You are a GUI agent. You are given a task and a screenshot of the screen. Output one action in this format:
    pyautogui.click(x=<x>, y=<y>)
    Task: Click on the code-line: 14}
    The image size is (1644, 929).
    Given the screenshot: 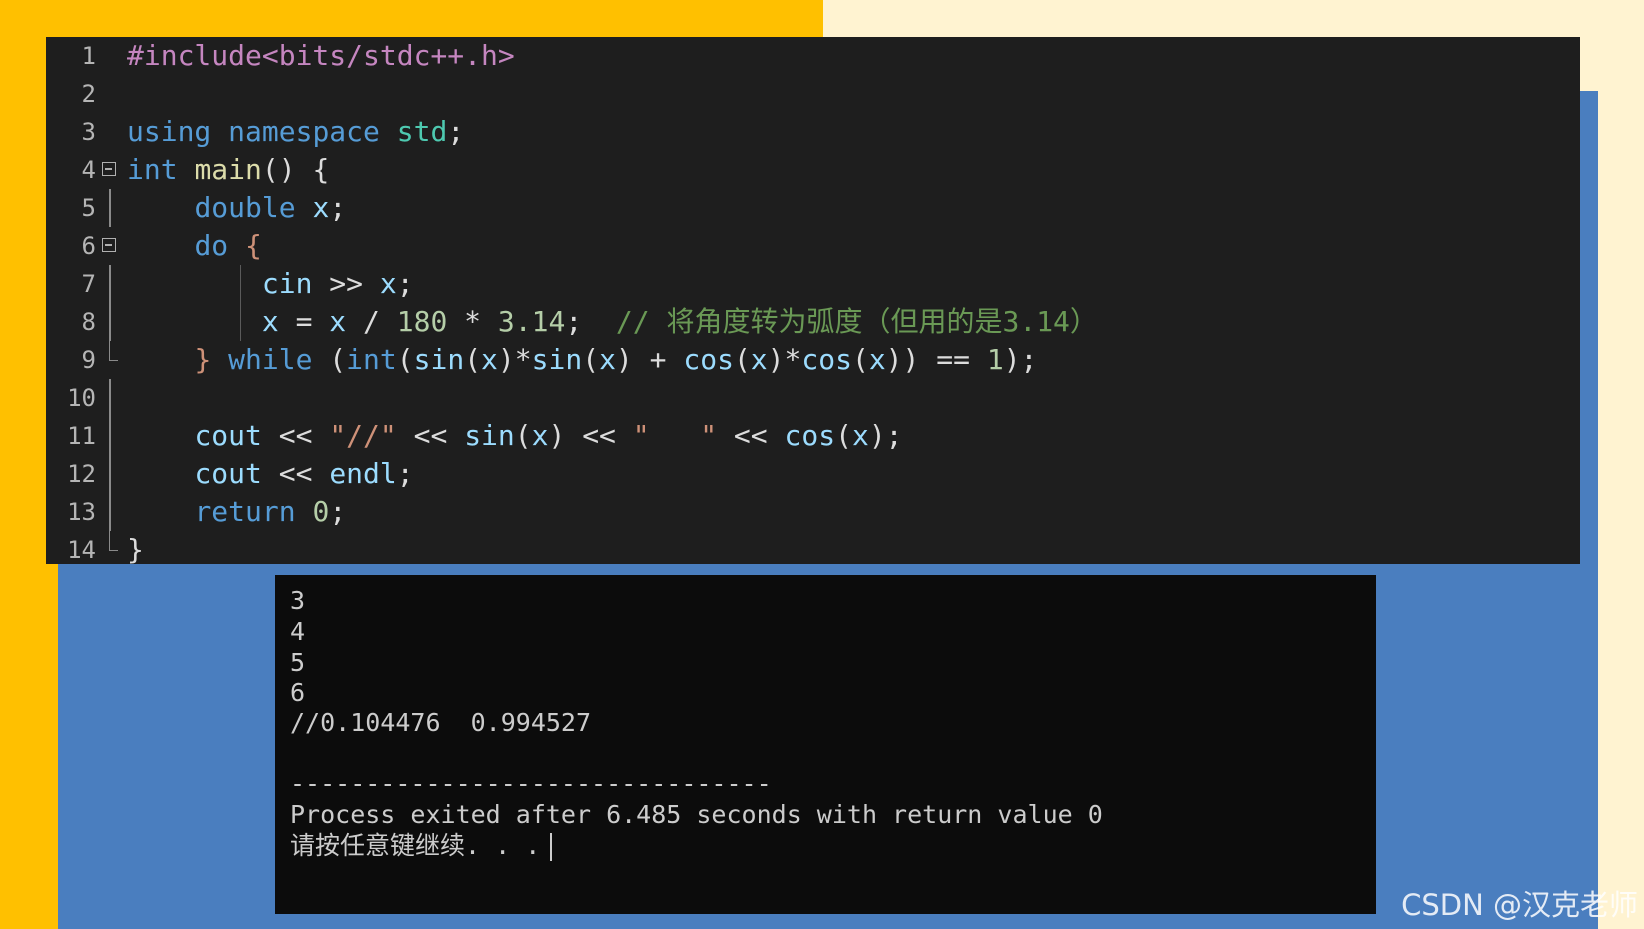 What is the action you would take?
    pyautogui.click(x=813, y=547)
    